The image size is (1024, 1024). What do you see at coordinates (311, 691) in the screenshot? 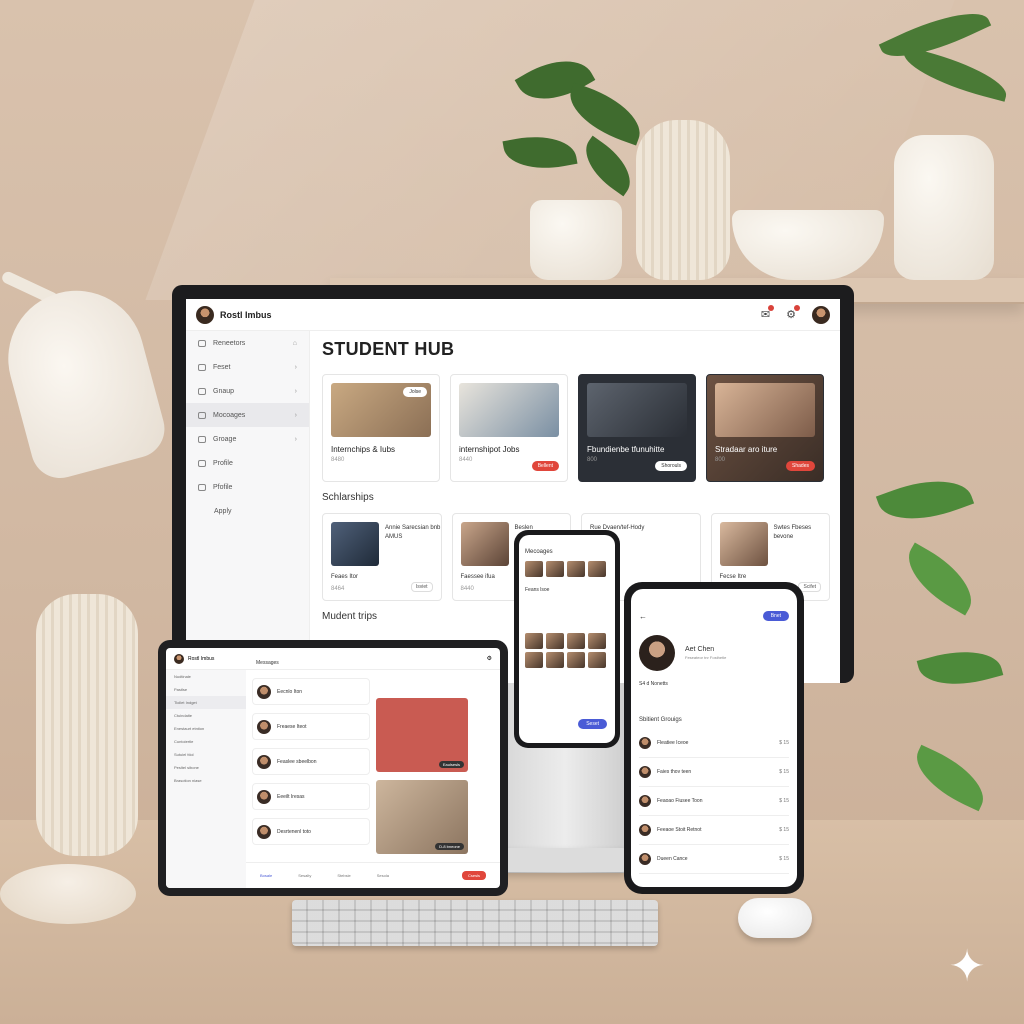
I see `message-row: Eecnlo Iton` at bounding box center [311, 691].